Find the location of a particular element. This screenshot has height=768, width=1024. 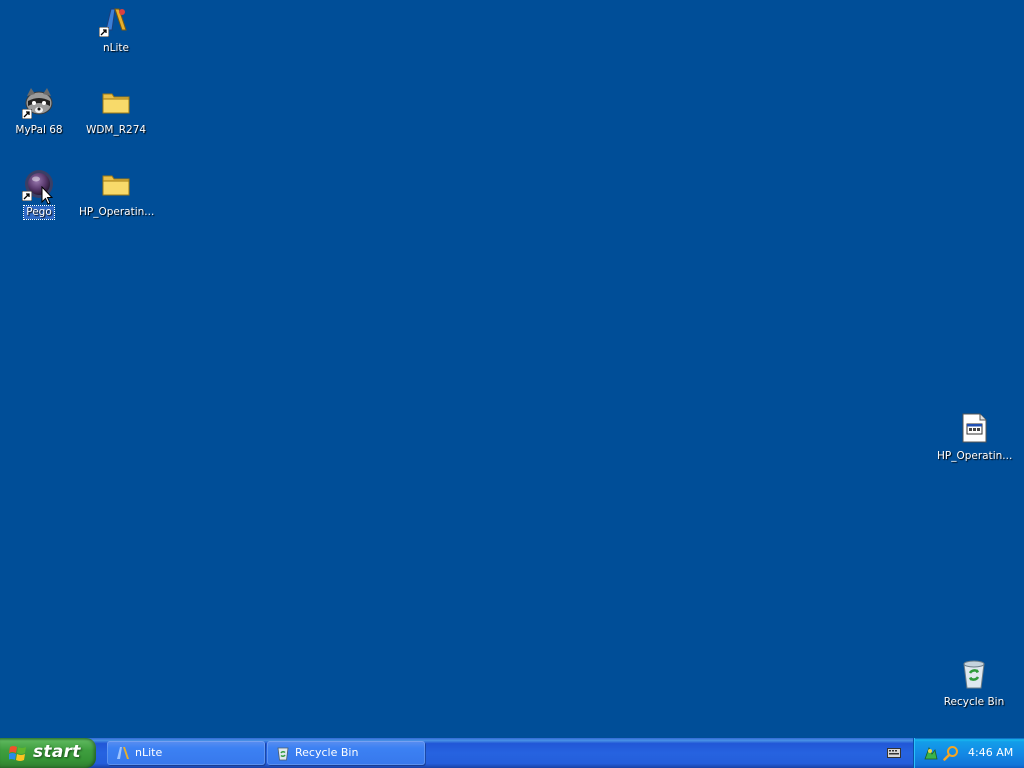

system-tray: 4:46 AM is located at coordinates (968, 753).